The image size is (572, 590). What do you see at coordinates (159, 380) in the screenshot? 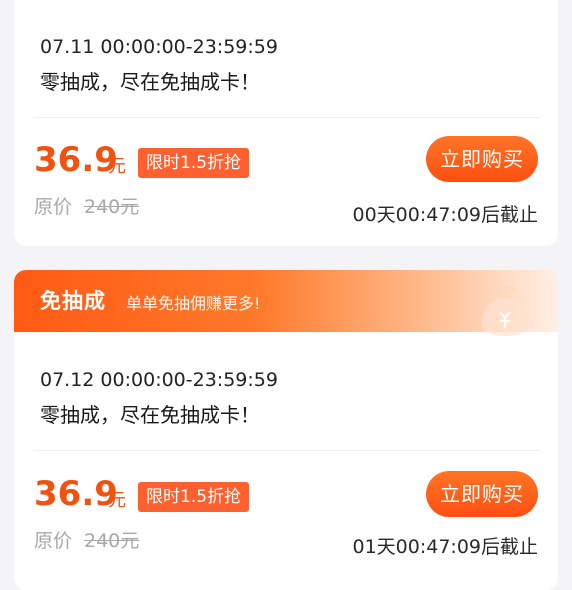
I see `time-range: 07.12 00:00:00-23:59:59` at bounding box center [159, 380].